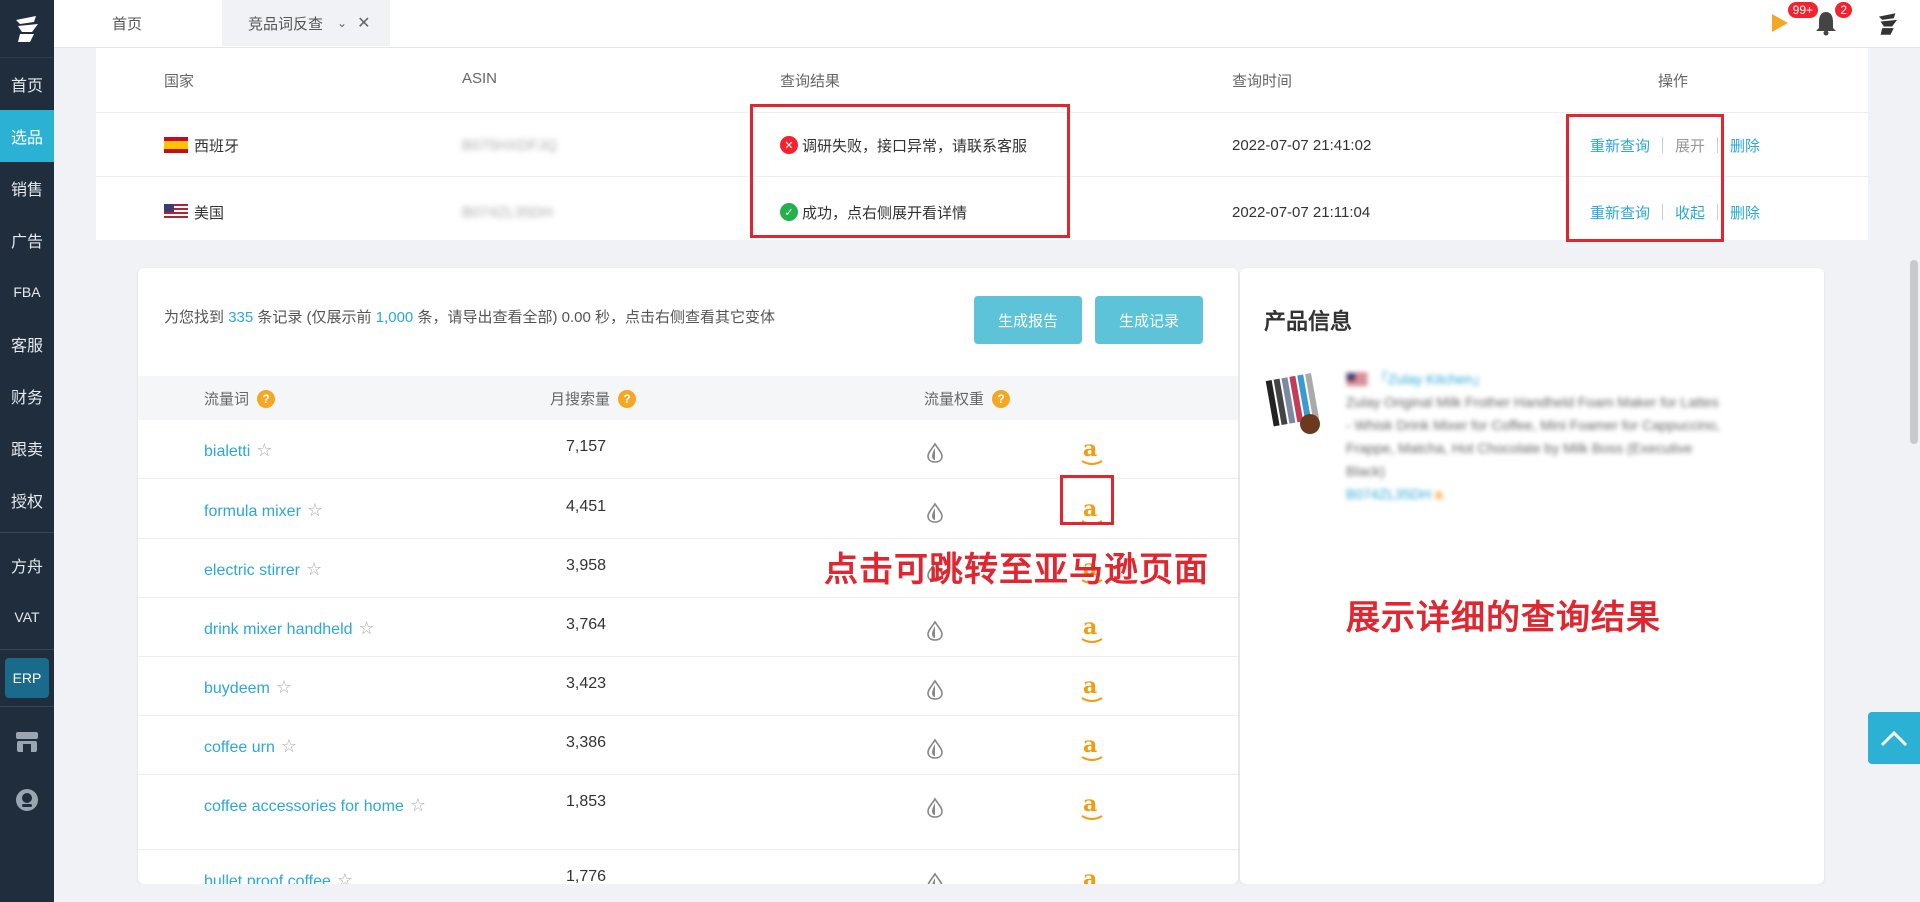  What do you see at coordinates (1888, 24) in the screenshot?
I see `user-avatar-icon` at bounding box center [1888, 24].